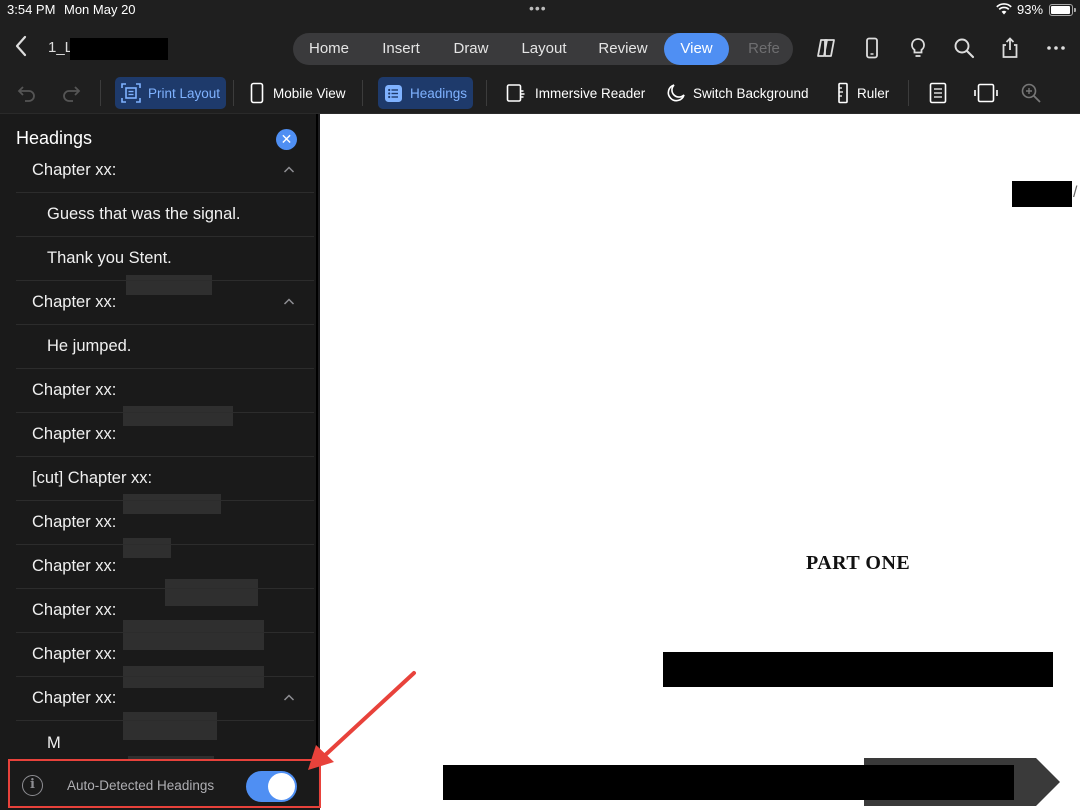  I want to click on lightbulb-icon, so click(918, 48).